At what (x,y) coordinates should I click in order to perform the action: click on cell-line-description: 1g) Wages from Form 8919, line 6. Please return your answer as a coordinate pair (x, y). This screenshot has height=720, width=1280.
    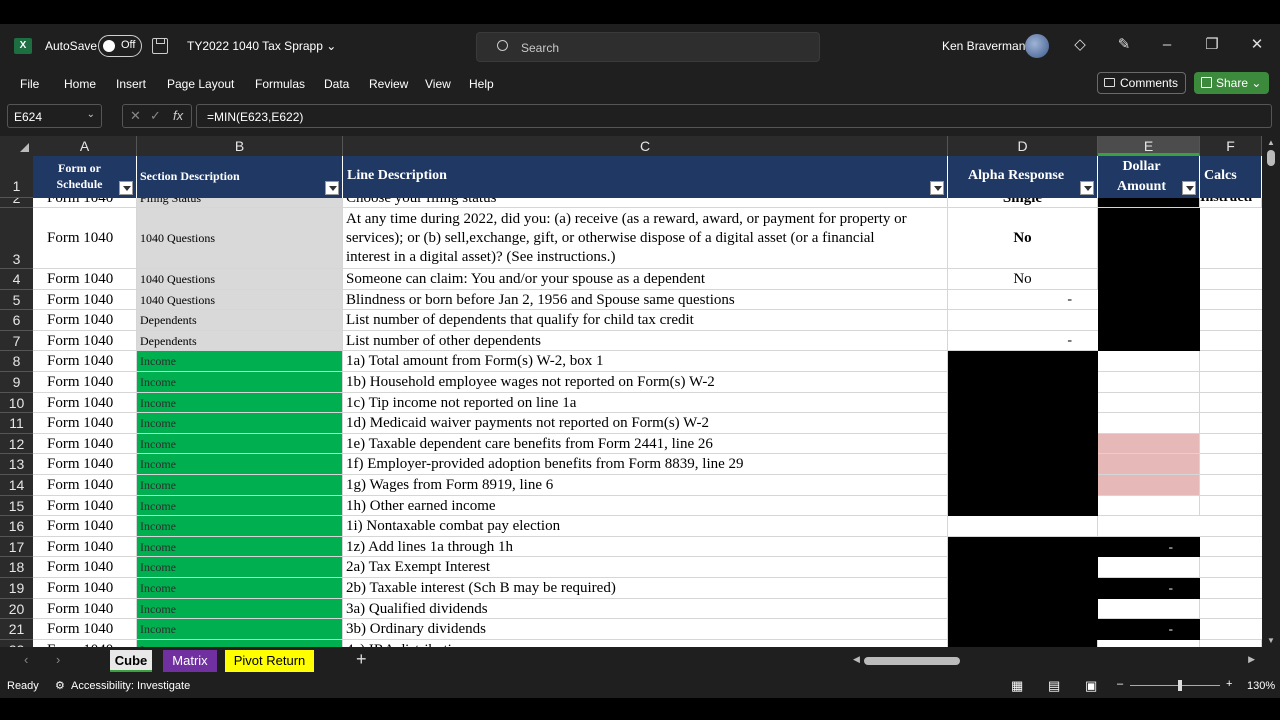
    Looking at the image, I should click on (645, 485).